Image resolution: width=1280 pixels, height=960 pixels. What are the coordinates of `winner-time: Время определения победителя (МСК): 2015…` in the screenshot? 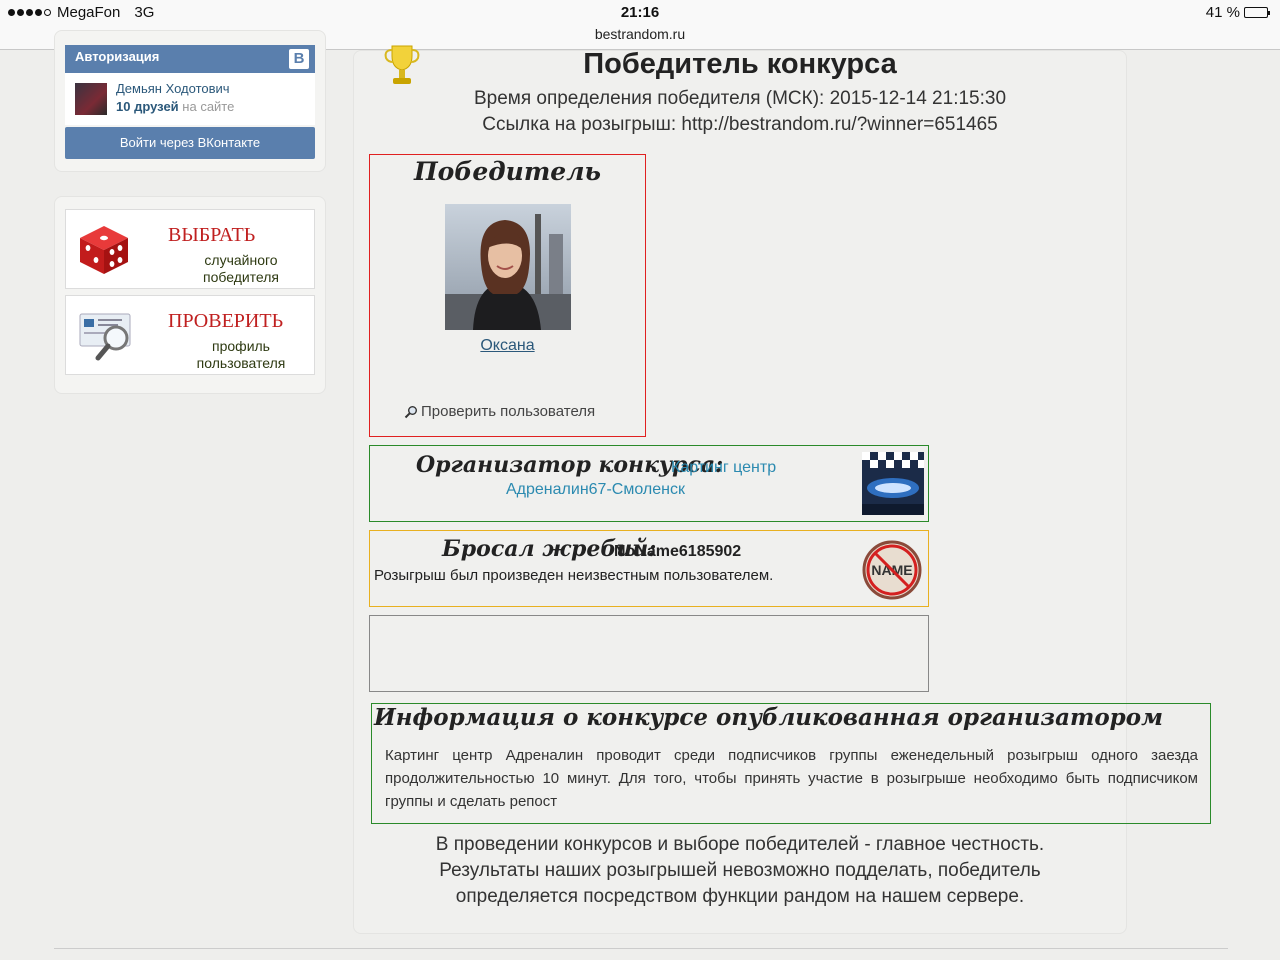 It's located at (740, 98).